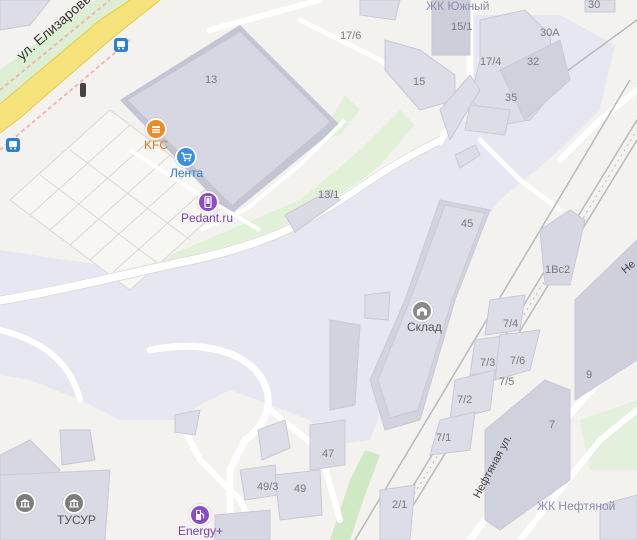  I want to click on building-number: 1Вс2, so click(558, 270).